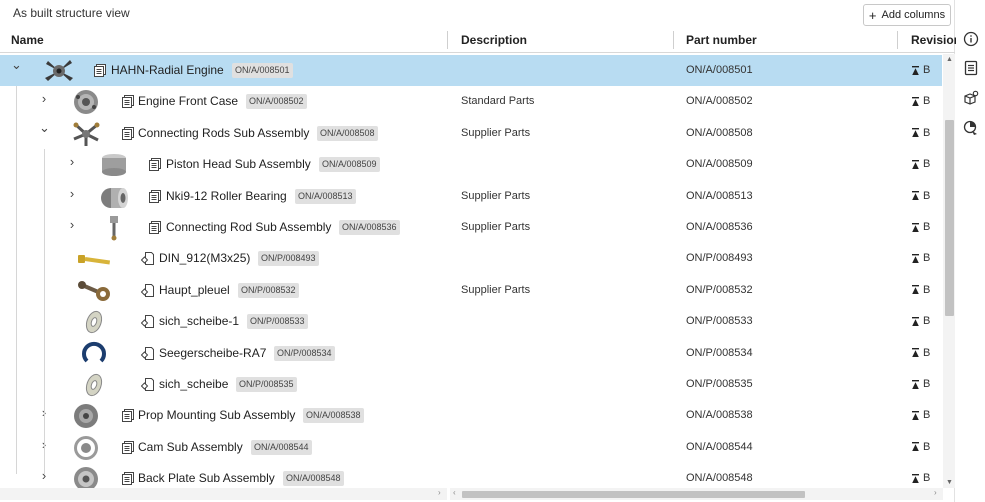  I want to click on item-name: DIN_912(M3x25), so click(205, 258).